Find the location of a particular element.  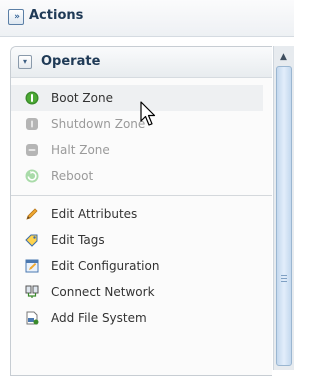

add-file-system-label: Add File System is located at coordinates (99, 318).